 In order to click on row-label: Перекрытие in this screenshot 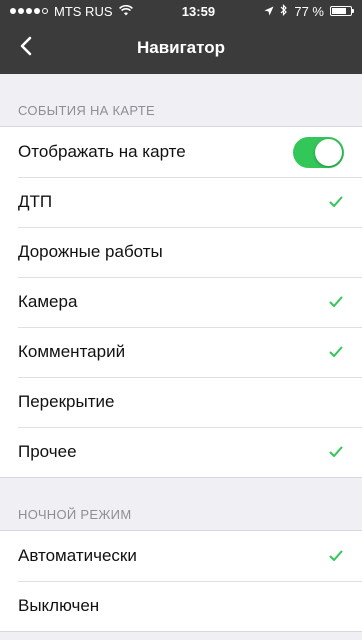, I will do `click(66, 401)`.